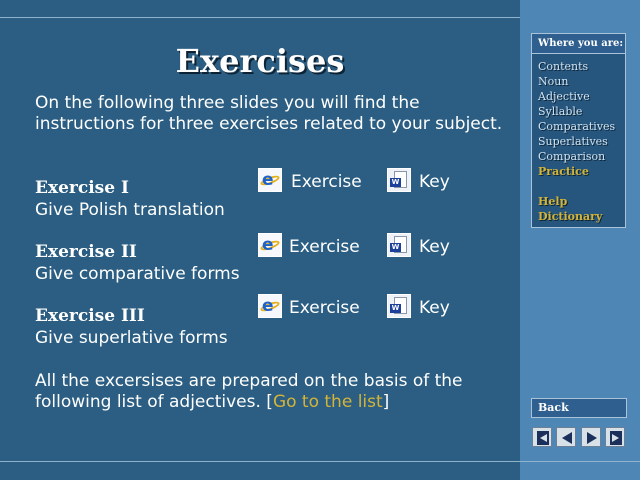  I want to click on exercise-1-description: Give Polish translation, so click(130, 210).